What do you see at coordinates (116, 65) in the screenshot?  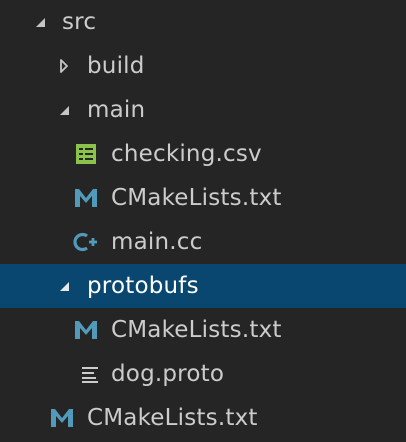 I see `tree-item-label: build` at bounding box center [116, 65].